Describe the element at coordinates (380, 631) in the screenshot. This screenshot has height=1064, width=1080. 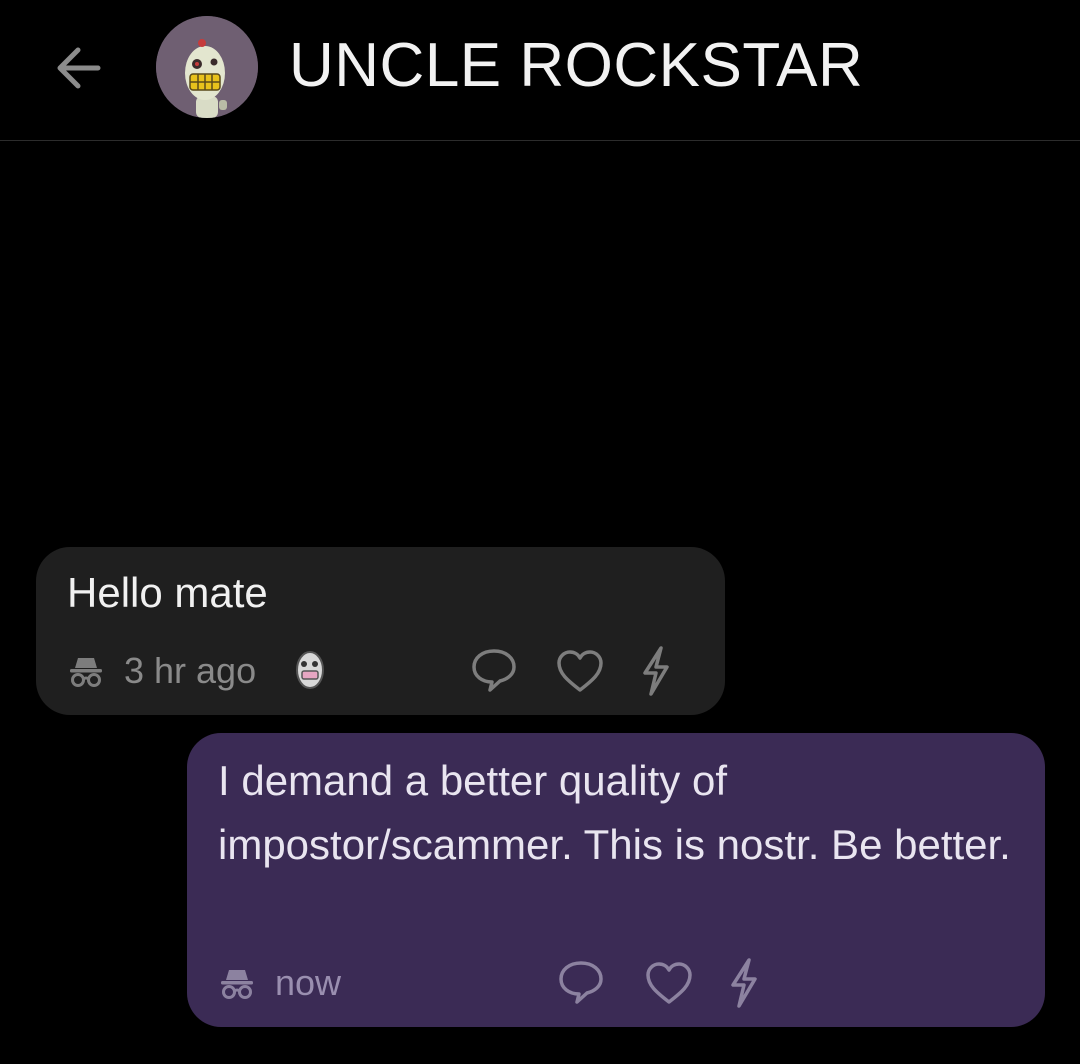
I see `message-bubble-incoming: Hello mate 3 hr ago` at that location.